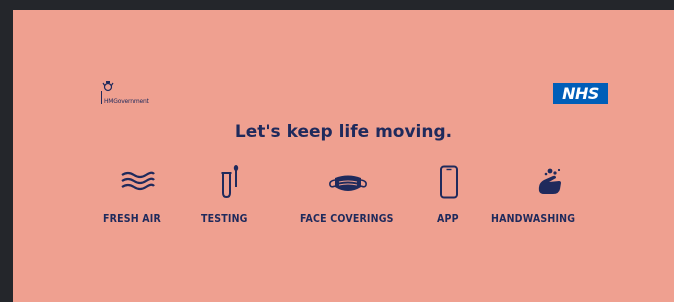 This screenshot has height=302, width=674. What do you see at coordinates (101, 97) in the screenshot?
I see `logo-divider` at bounding box center [101, 97].